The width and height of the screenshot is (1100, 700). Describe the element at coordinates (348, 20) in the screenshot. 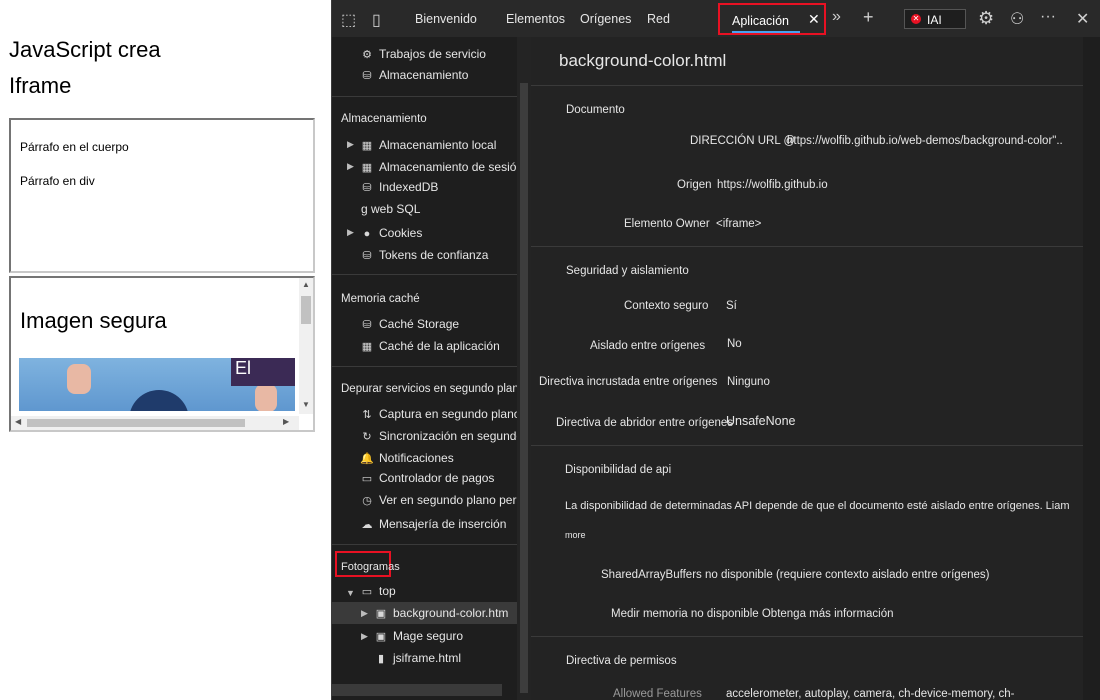

I see `inspect-element-icon: ⬚` at that location.